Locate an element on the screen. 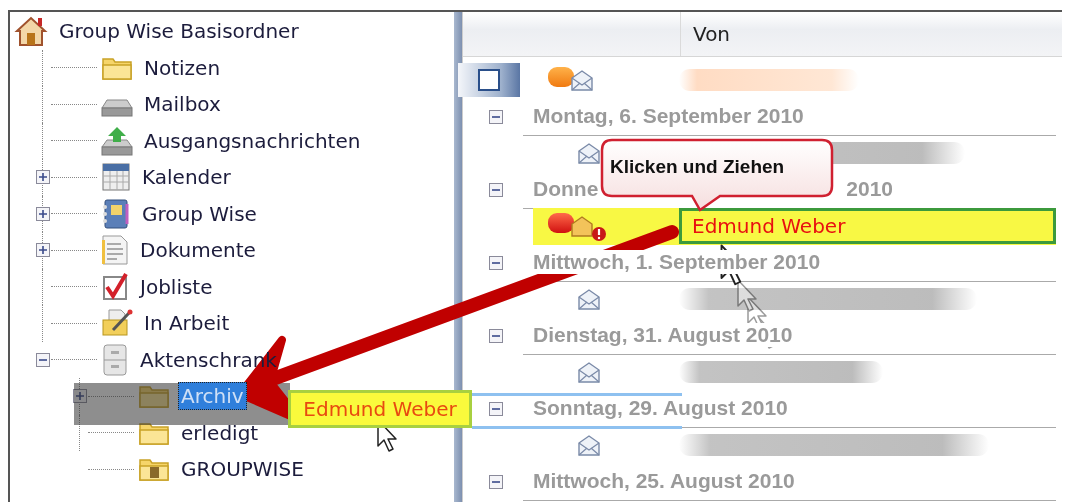 Image resolution: width=1070 pixels, height=502 pixels. callout: Klicken und Ziehen is located at coordinates (717, 175).